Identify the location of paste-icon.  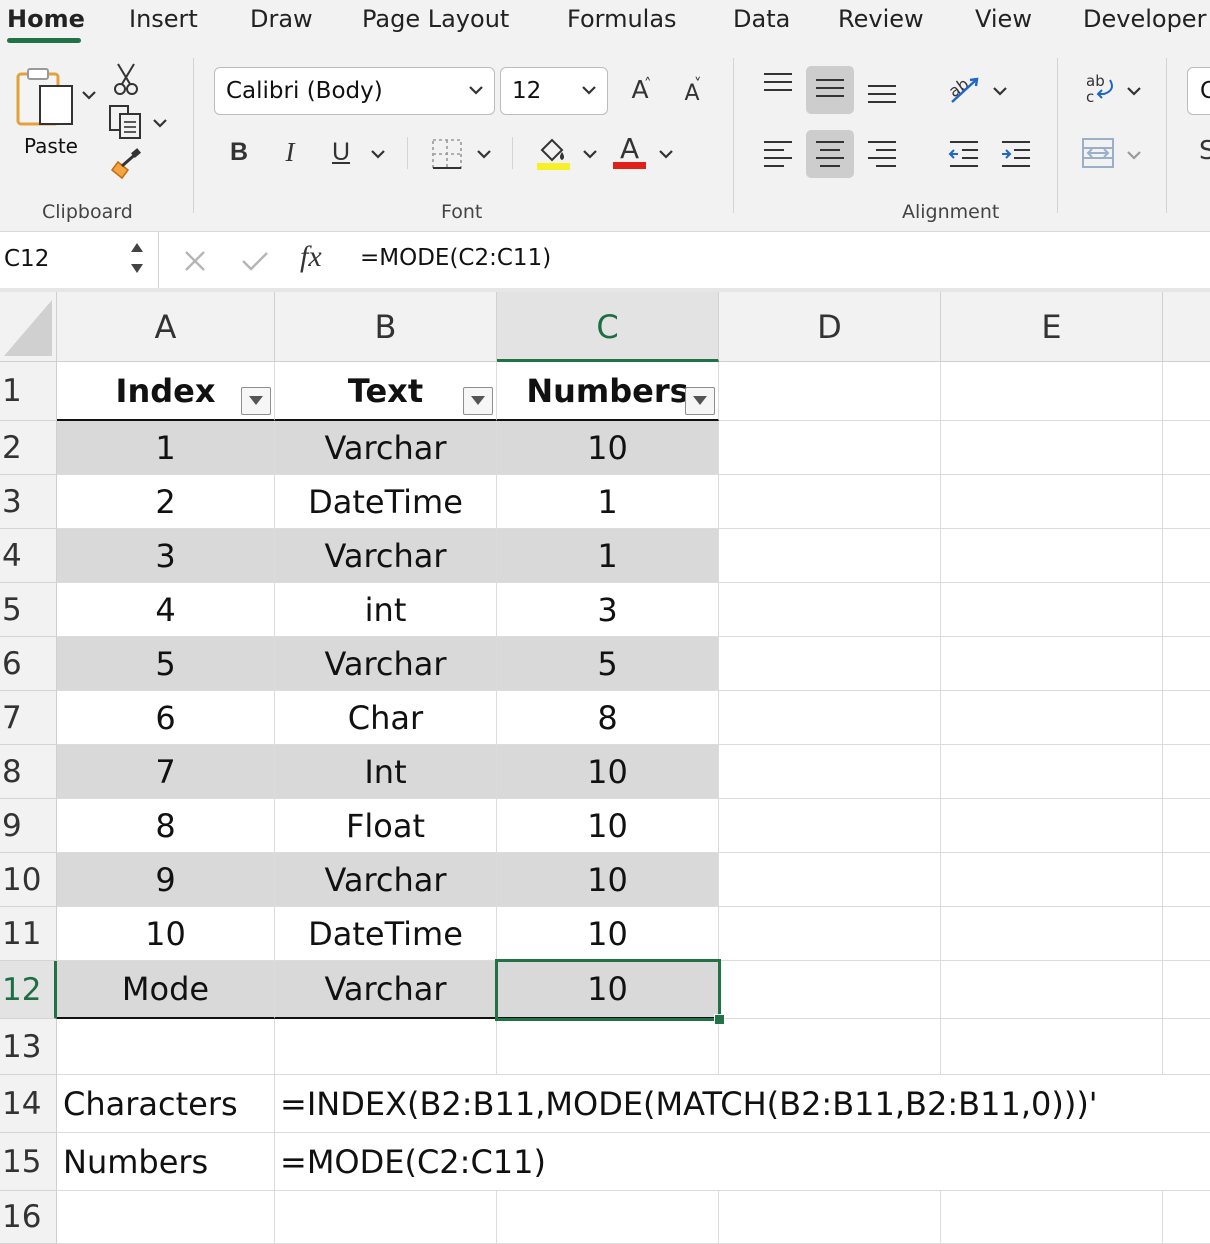
(46, 96).